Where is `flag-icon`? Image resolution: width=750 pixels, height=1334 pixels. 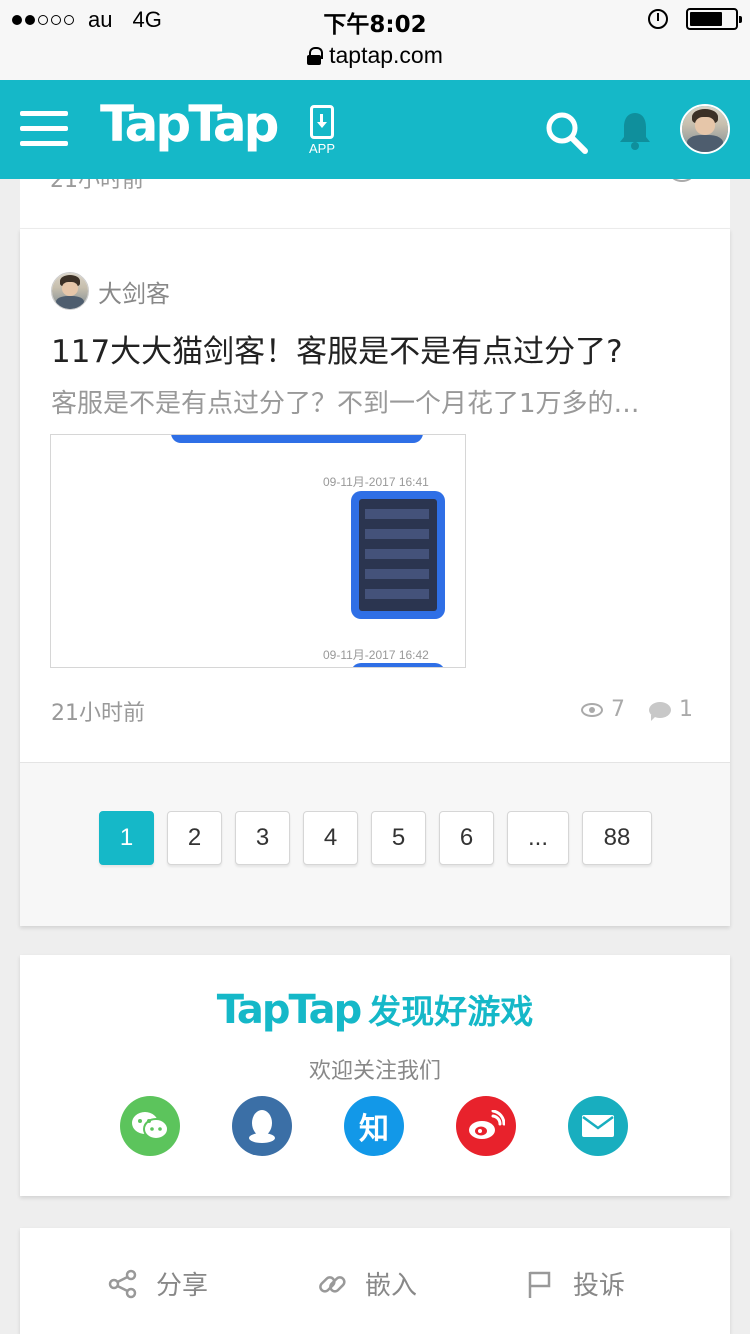 flag-icon is located at coordinates (539, 1284).